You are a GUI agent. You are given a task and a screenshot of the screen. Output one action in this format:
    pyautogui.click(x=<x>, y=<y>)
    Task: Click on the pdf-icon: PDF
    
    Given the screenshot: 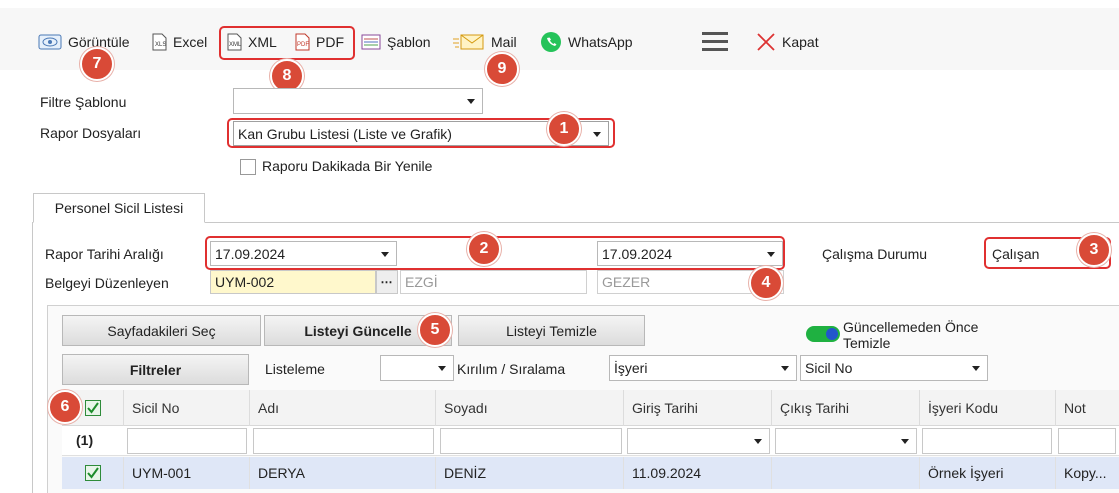 What is the action you would take?
    pyautogui.click(x=302, y=42)
    